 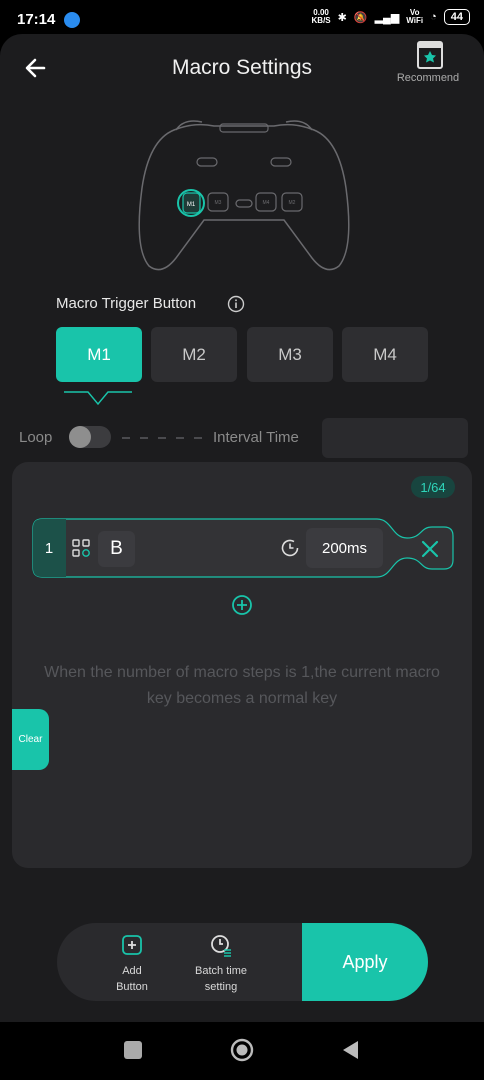 What do you see at coordinates (456, 17) in the screenshot?
I see `battery-indicator: 44` at bounding box center [456, 17].